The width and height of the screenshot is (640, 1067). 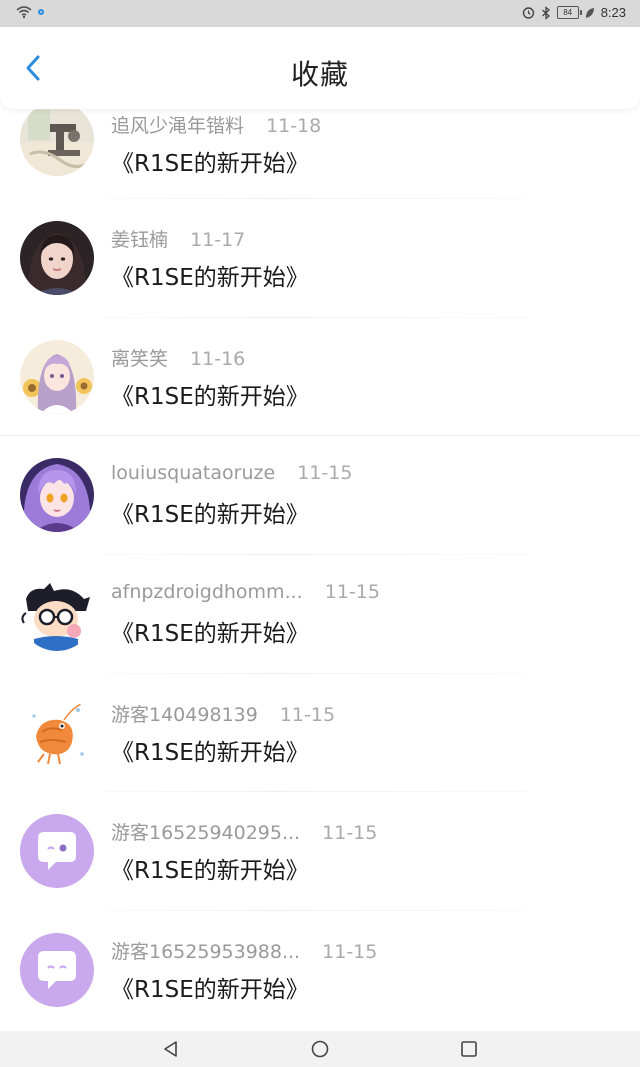 I want to click on triangle-back-icon, so click(x=170, y=1049).